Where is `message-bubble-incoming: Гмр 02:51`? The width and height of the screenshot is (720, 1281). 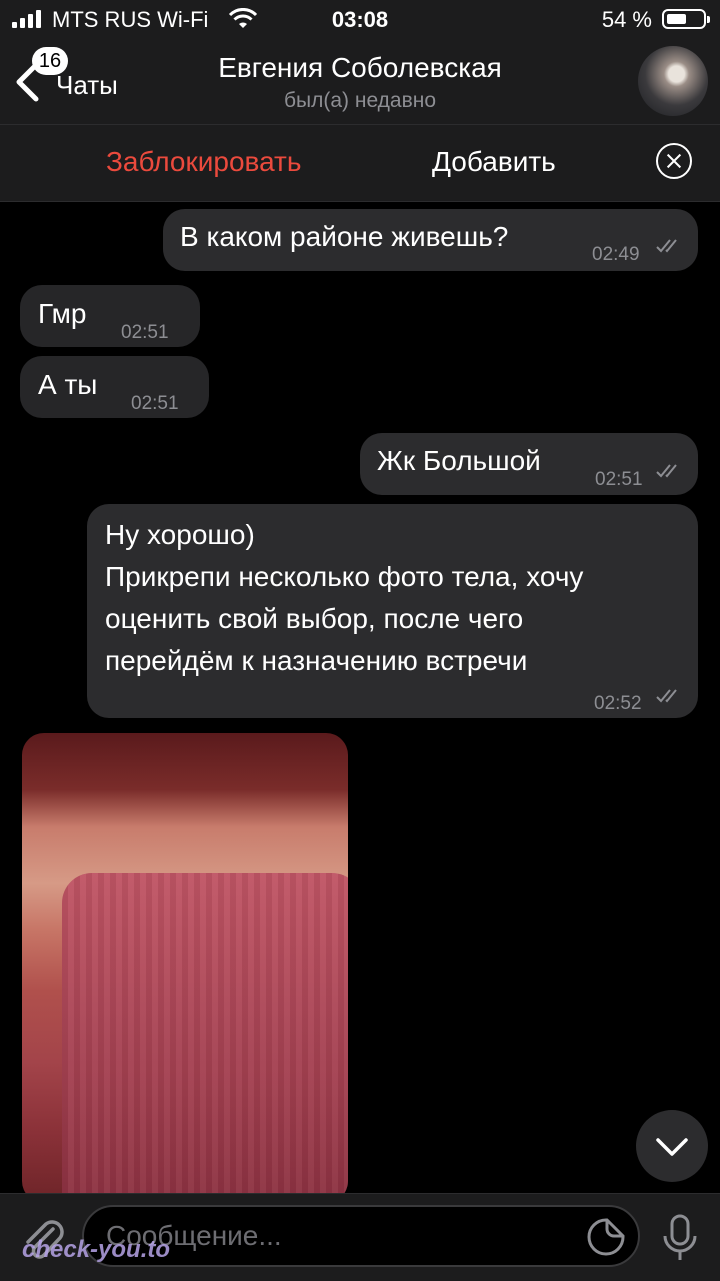 message-bubble-incoming: Гмр 02:51 is located at coordinates (110, 316).